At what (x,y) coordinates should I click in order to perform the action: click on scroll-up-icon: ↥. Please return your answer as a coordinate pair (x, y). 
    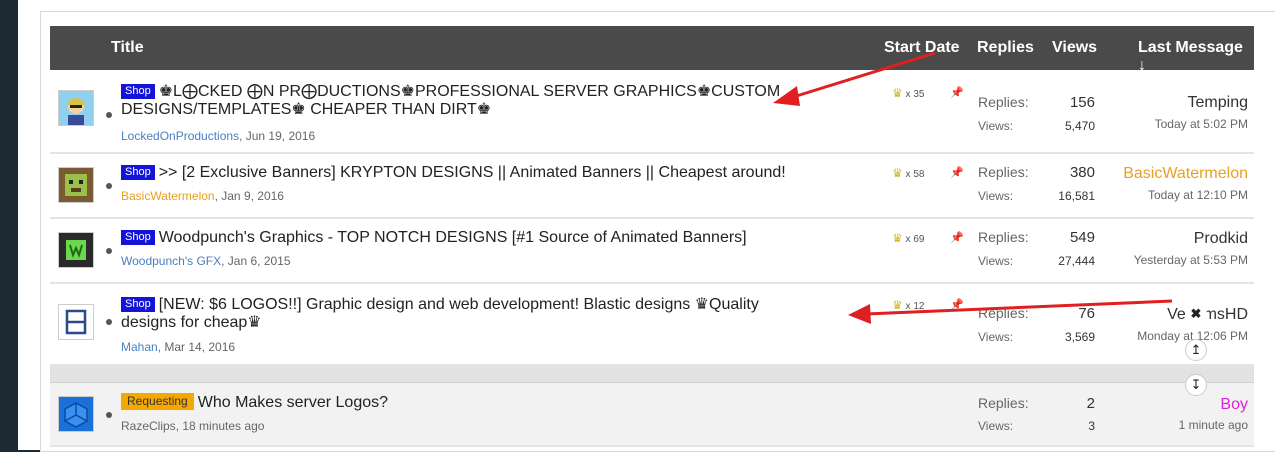
    Looking at the image, I should click on (1196, 350).